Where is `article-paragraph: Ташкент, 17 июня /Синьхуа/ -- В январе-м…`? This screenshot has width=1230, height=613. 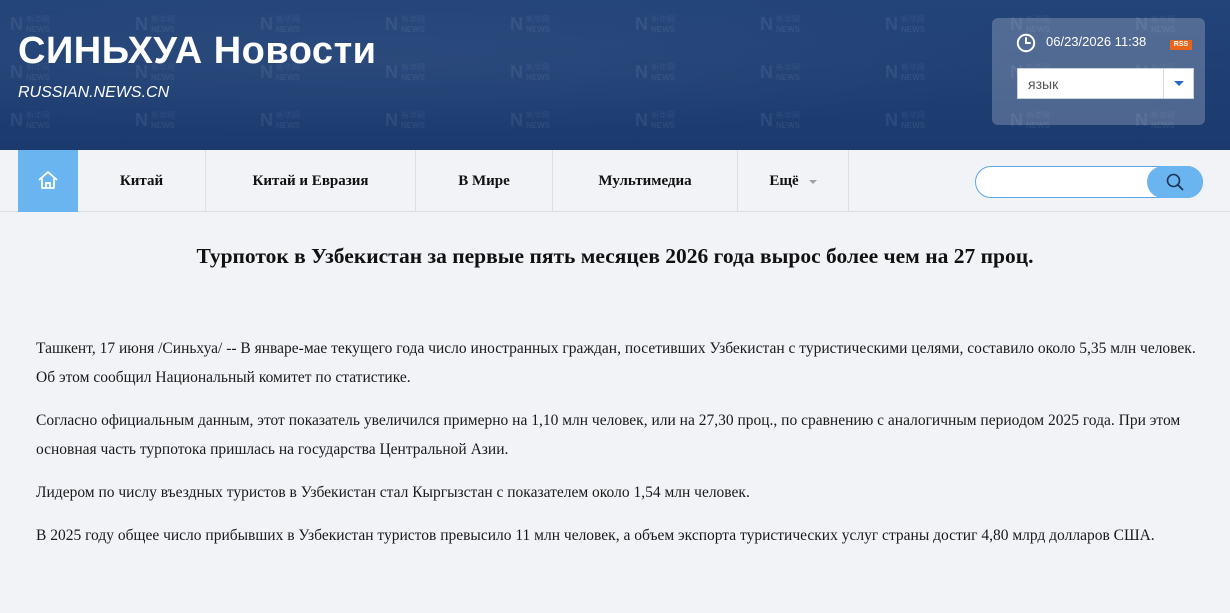 article-paragraph: Ташкент, 17 июня /Синьхуа/ -- В январе-м… is located at coordinates (616, 363).